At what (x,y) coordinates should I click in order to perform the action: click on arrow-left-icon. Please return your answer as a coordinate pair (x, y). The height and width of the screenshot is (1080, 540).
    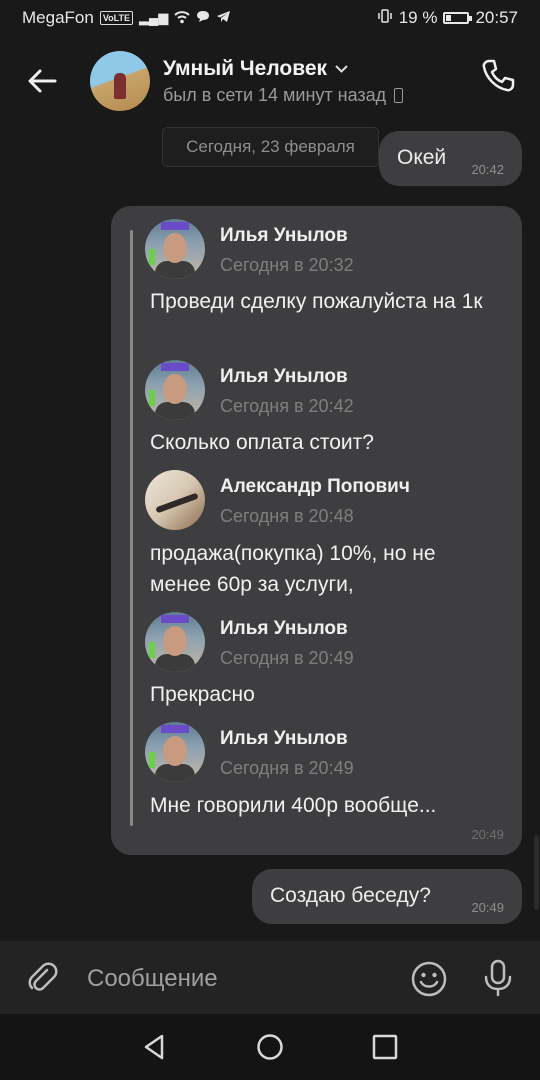
    Looking at the image, I should click on (42, 81).